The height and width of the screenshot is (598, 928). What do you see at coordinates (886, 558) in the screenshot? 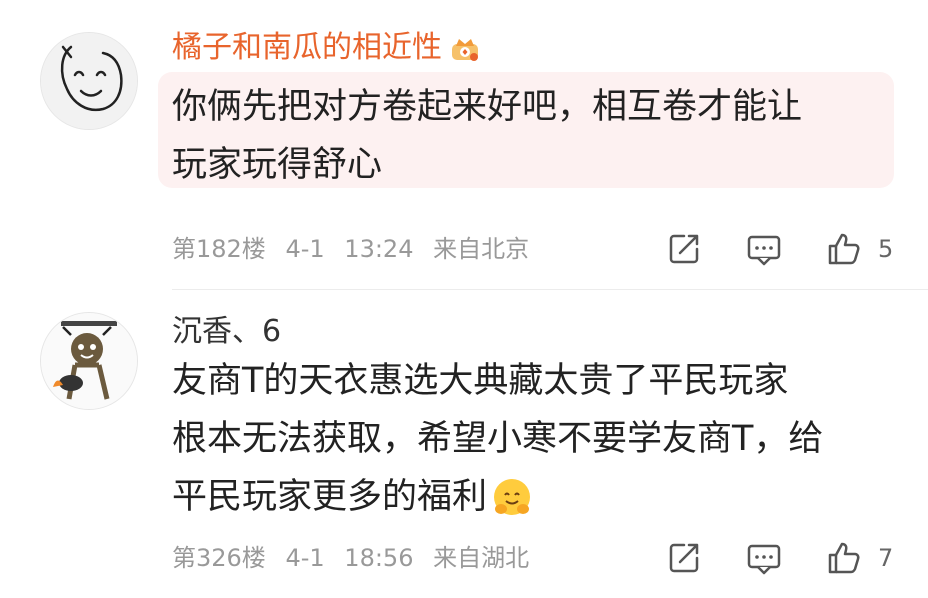
I see `like-count: 7` at bounding box center [886, 558].